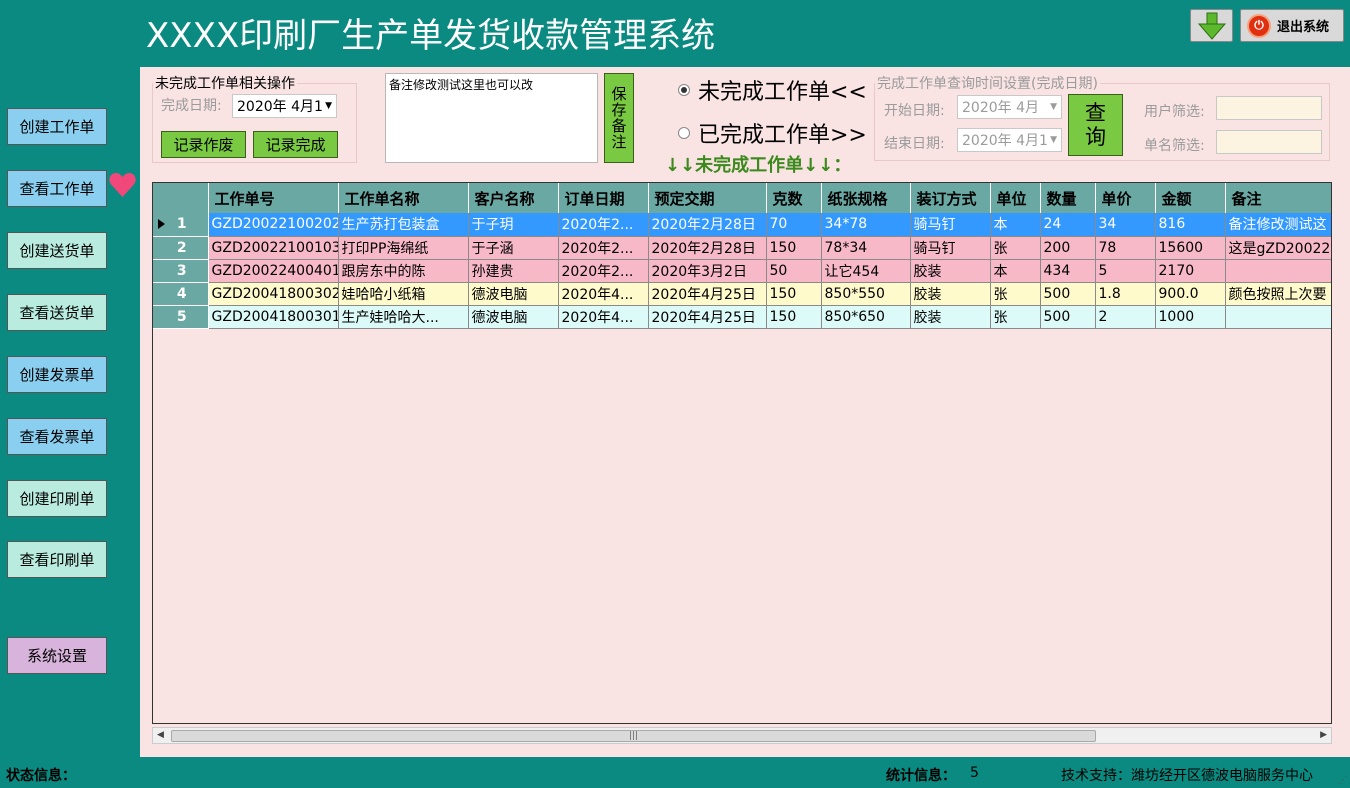 The height and width of the screenshot is (788, 1350). What do you see at coordinates (772, 133) in the screenshot?
I see `finished-radio: 已完成工作单>>` at bounding box center [772, 133].